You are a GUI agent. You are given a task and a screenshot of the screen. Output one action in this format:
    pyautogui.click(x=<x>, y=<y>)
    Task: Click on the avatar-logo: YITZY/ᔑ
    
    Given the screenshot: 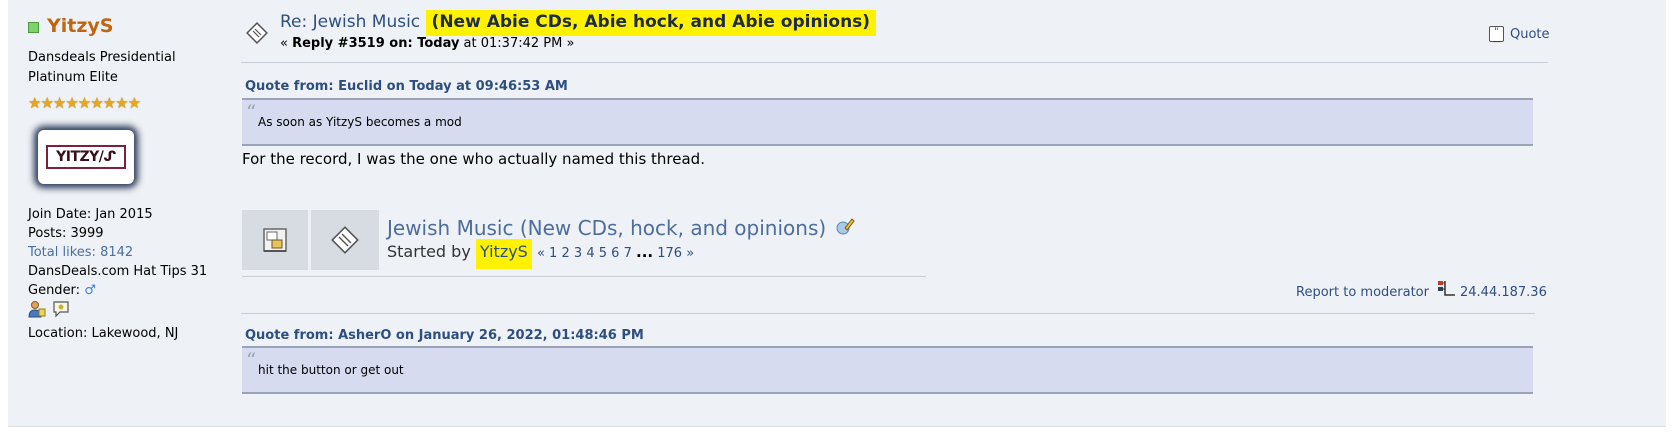 What is the action you would take?
    pyautogui.click(x=86, y=157)
    